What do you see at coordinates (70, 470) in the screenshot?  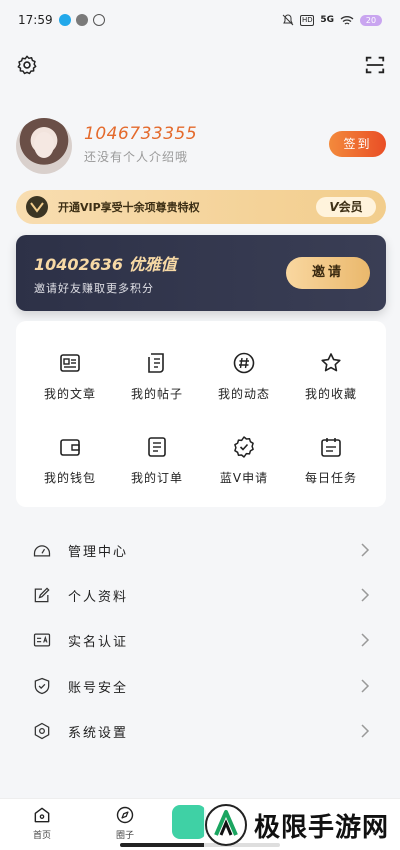 I see `grid-item-wallet: 我的钱包` at bounding box center [70, 470].